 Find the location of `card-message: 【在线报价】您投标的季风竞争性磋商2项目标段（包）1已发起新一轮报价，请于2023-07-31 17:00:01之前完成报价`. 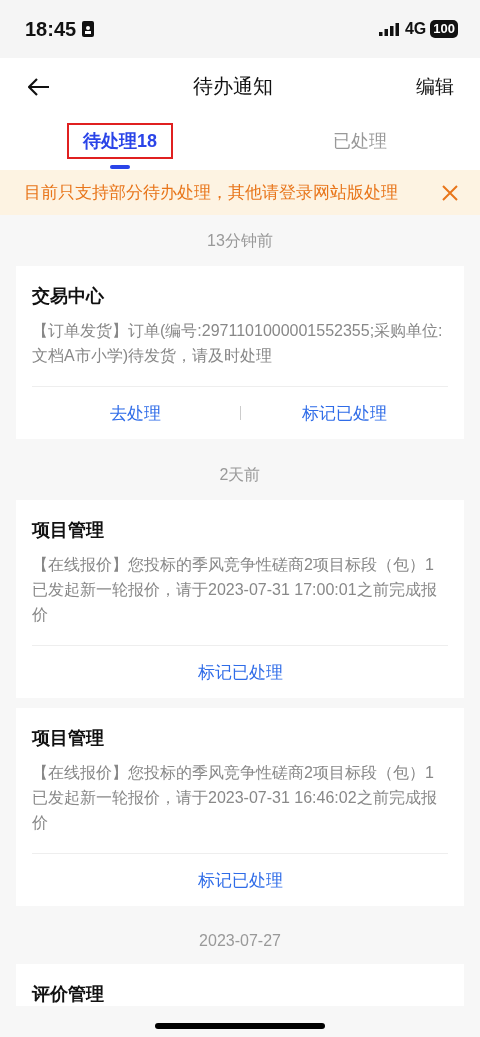

card-message: 【在线报价】您投标的季风竞争性磋商2项目标段（包）1已发起新一轮报价，请于2023-07-31 17:00:01之前完成报价 is located at coordinates (235, 590).